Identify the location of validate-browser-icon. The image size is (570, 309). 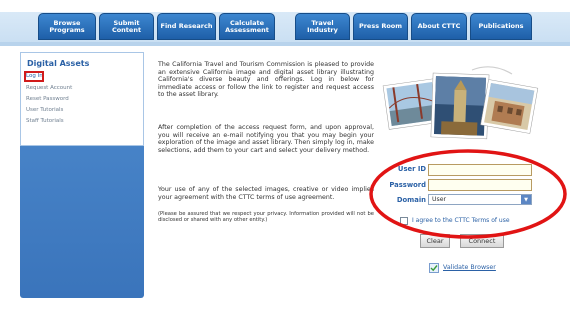
(434, 268).